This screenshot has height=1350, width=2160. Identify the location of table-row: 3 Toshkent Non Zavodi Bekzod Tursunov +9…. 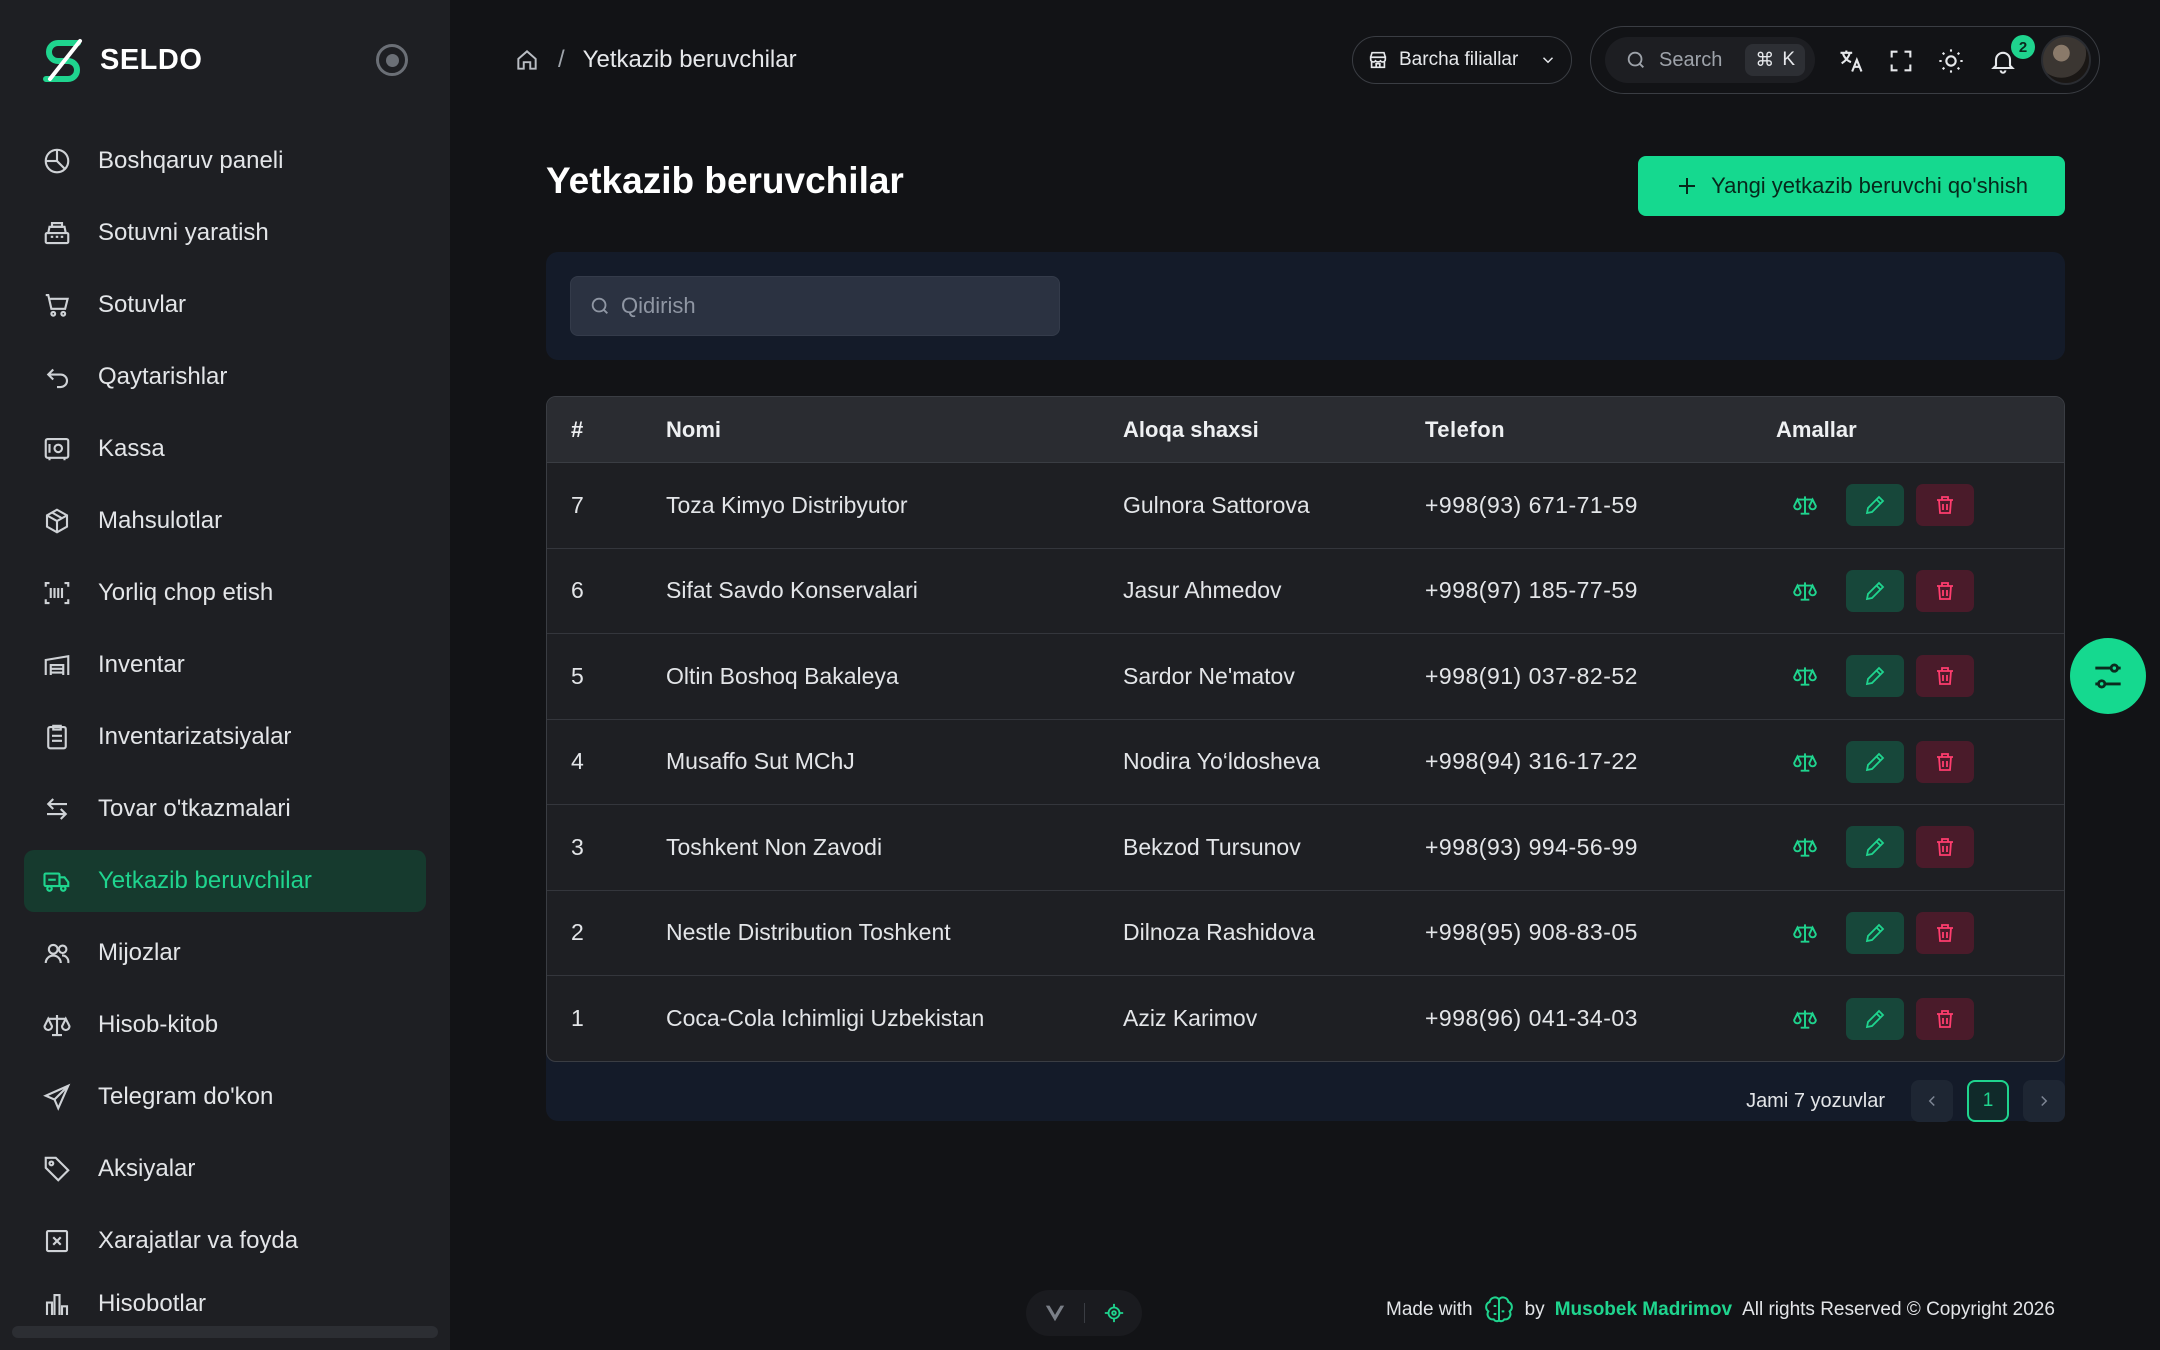
(1305, 848).